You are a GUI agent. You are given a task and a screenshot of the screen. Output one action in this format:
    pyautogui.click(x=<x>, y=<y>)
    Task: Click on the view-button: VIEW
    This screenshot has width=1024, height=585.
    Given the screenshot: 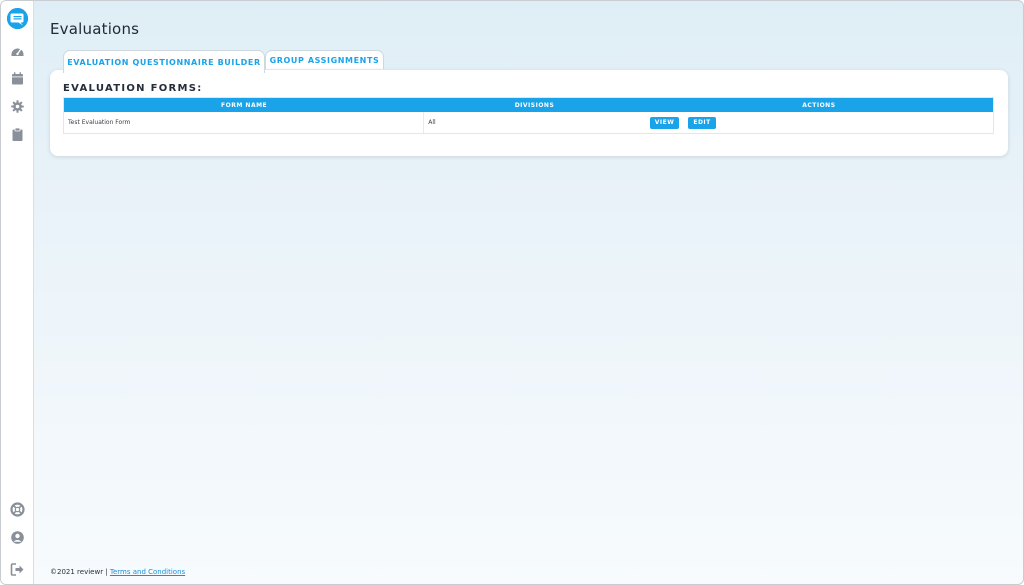 What is the action you would take?
    pyautogui.click(x=664, y=122)
    